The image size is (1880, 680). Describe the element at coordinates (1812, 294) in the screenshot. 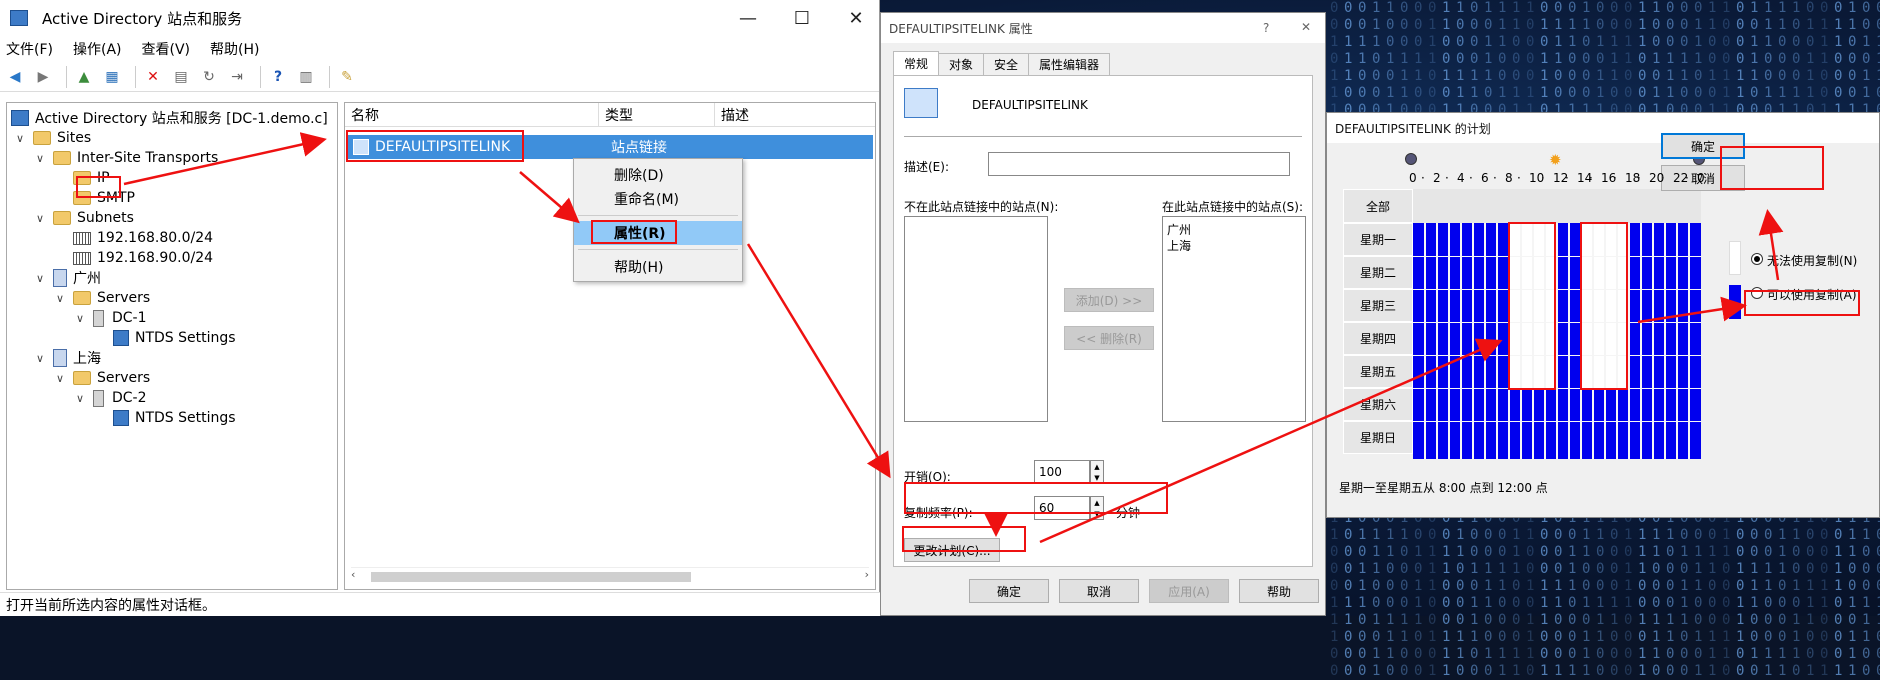

I see `available-radio-label: 可以使用复制(A)` at that location.